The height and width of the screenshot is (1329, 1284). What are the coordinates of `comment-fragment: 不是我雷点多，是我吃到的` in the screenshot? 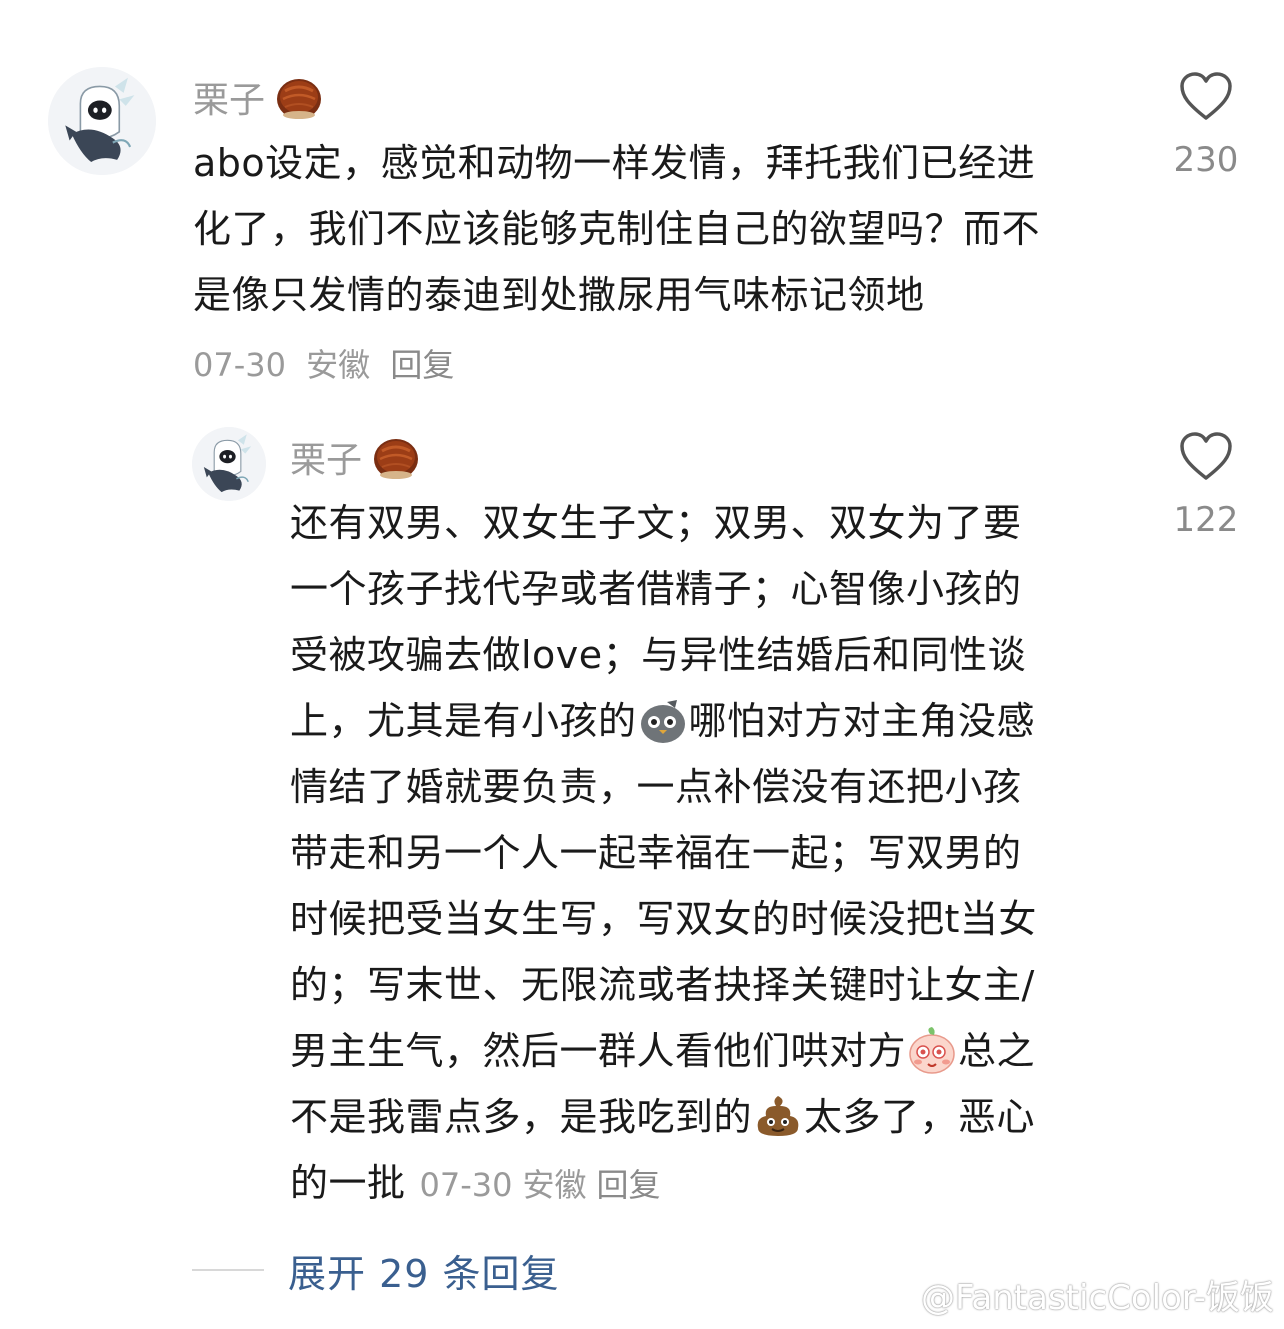 It's located at (521, 1117).